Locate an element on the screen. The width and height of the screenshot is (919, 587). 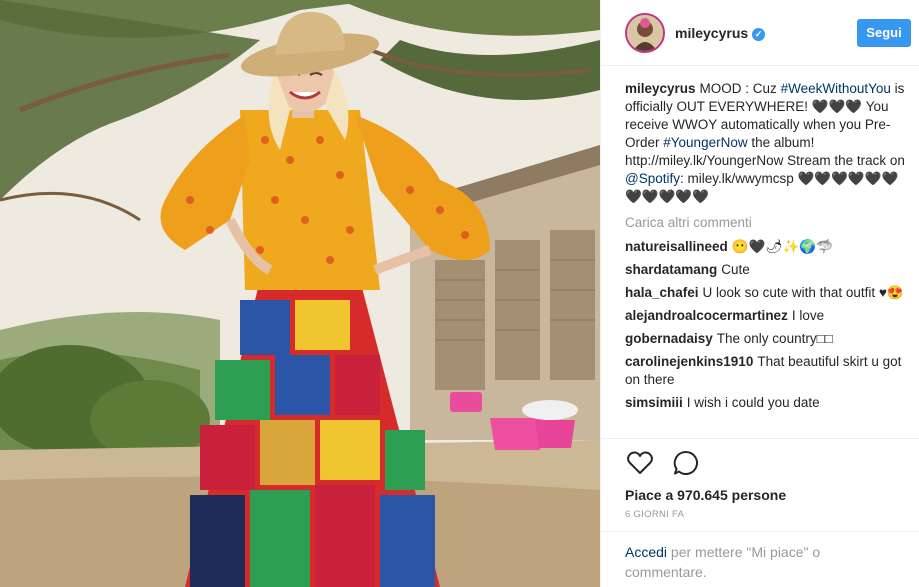
comment-text: 😶🖤🌶✨🌍🦈 is located at coordinates (782, 246).